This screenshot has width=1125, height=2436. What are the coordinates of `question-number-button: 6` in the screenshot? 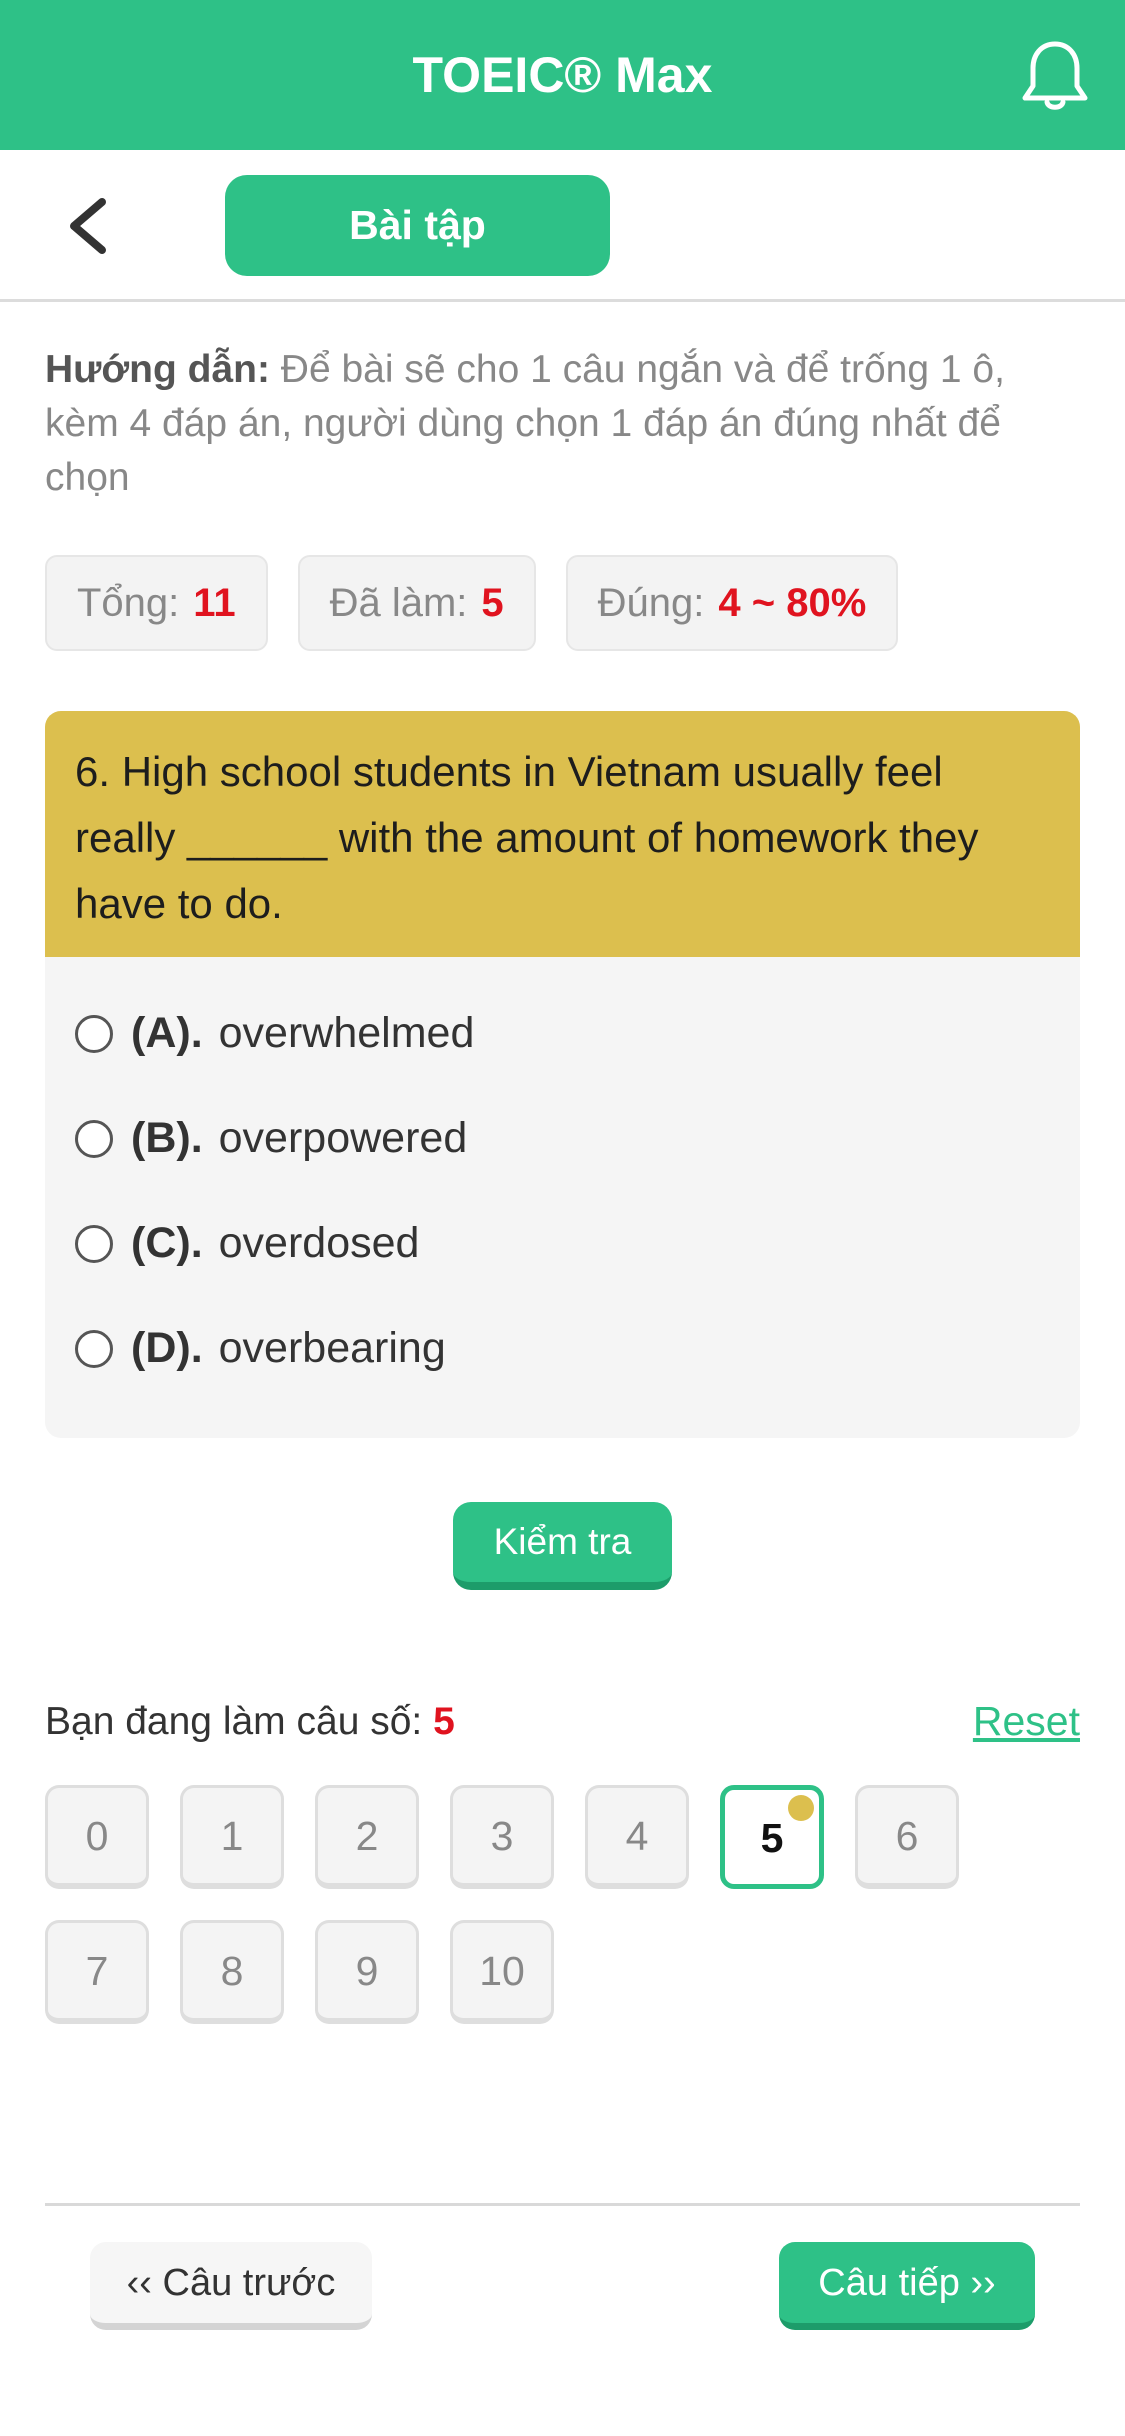 It's located at (907, 1837).